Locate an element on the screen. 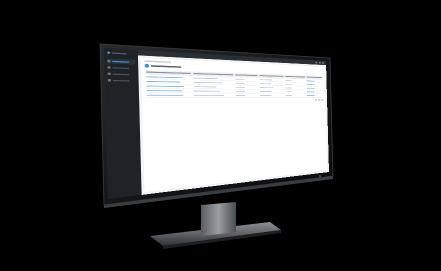 This screenshot has width=441, height=271. pagination is located at coordinates (235, 100).